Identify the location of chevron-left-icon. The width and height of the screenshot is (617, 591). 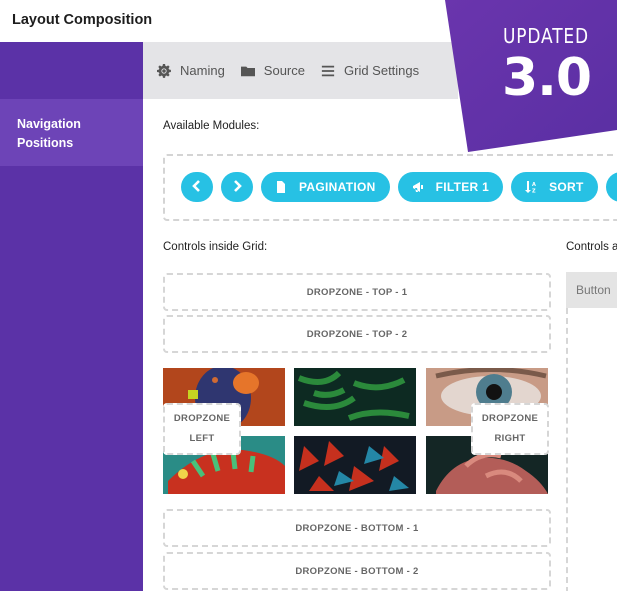
(197, 187).